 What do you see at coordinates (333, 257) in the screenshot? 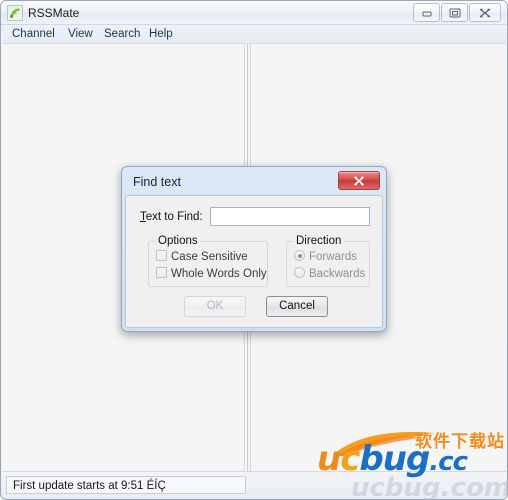
I see `radio-forwards-label: Forwards` at bounding box center [333, 257].